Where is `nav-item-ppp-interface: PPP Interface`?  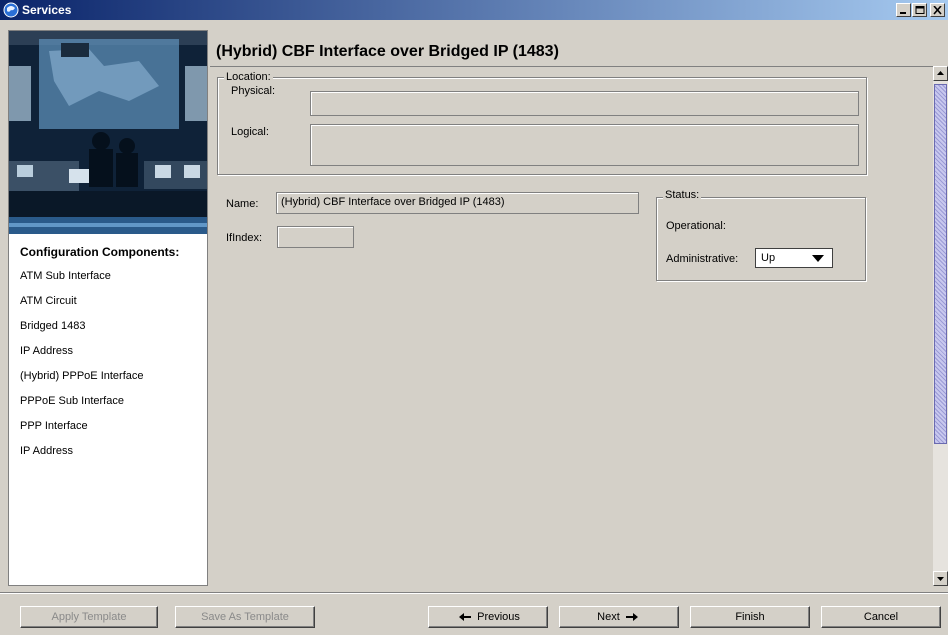
nav-item-ppp-interface: PPP Interface is located at coordinates (54, 426).